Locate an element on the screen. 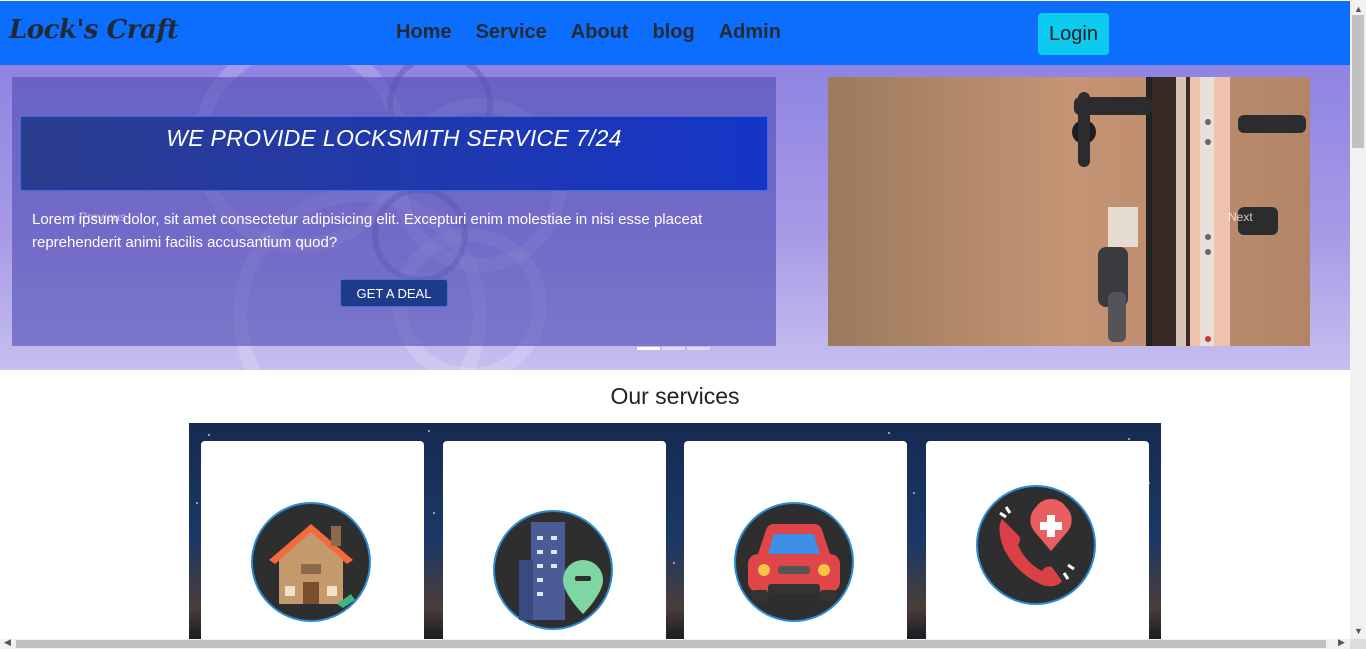  service-card-emergency is located at coordinates (1037, 540).